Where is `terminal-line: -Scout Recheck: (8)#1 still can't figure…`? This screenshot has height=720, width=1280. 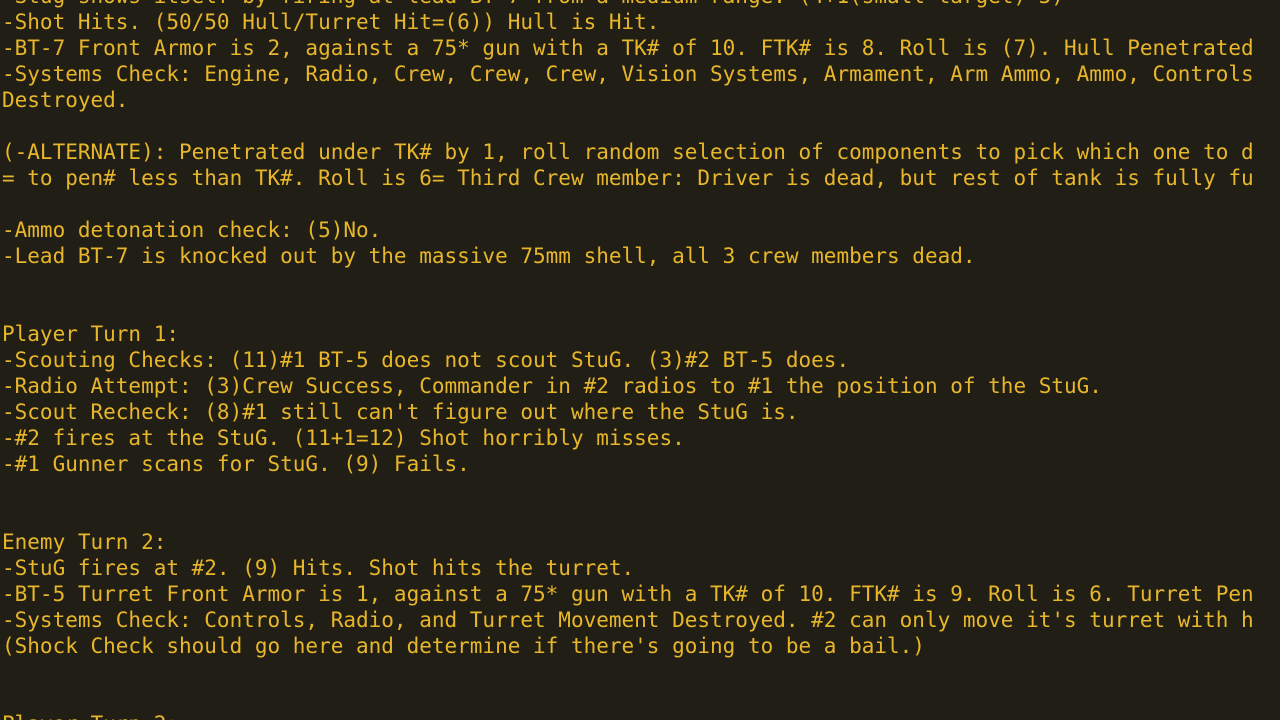
terminal-line: -Scout Recheck: (8)#1 still can't figure… is located at coordinates (400, 412).